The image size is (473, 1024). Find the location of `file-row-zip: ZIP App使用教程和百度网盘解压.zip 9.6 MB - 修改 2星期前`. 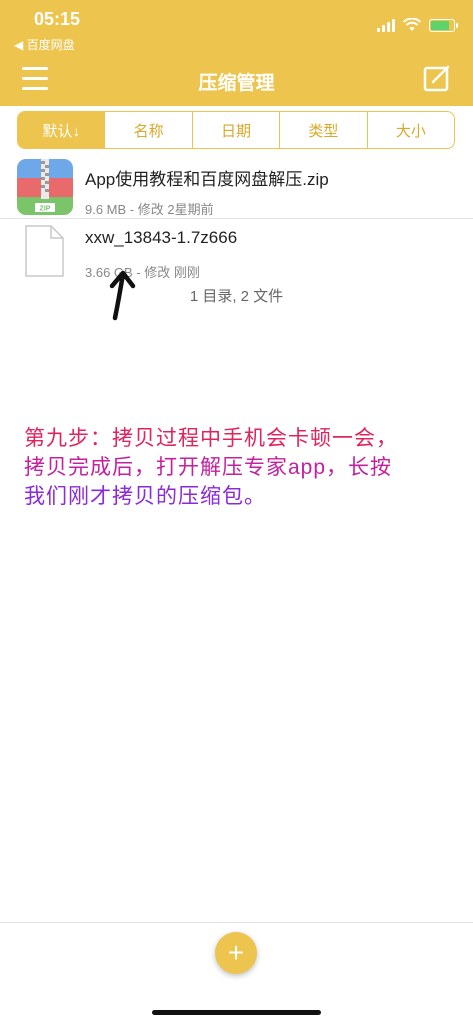

file-row-zip: ZIP App使用教程和百度网盘解压.zip 9.6 MB - 修改 2星期前 is located at coordinates (236, 187).